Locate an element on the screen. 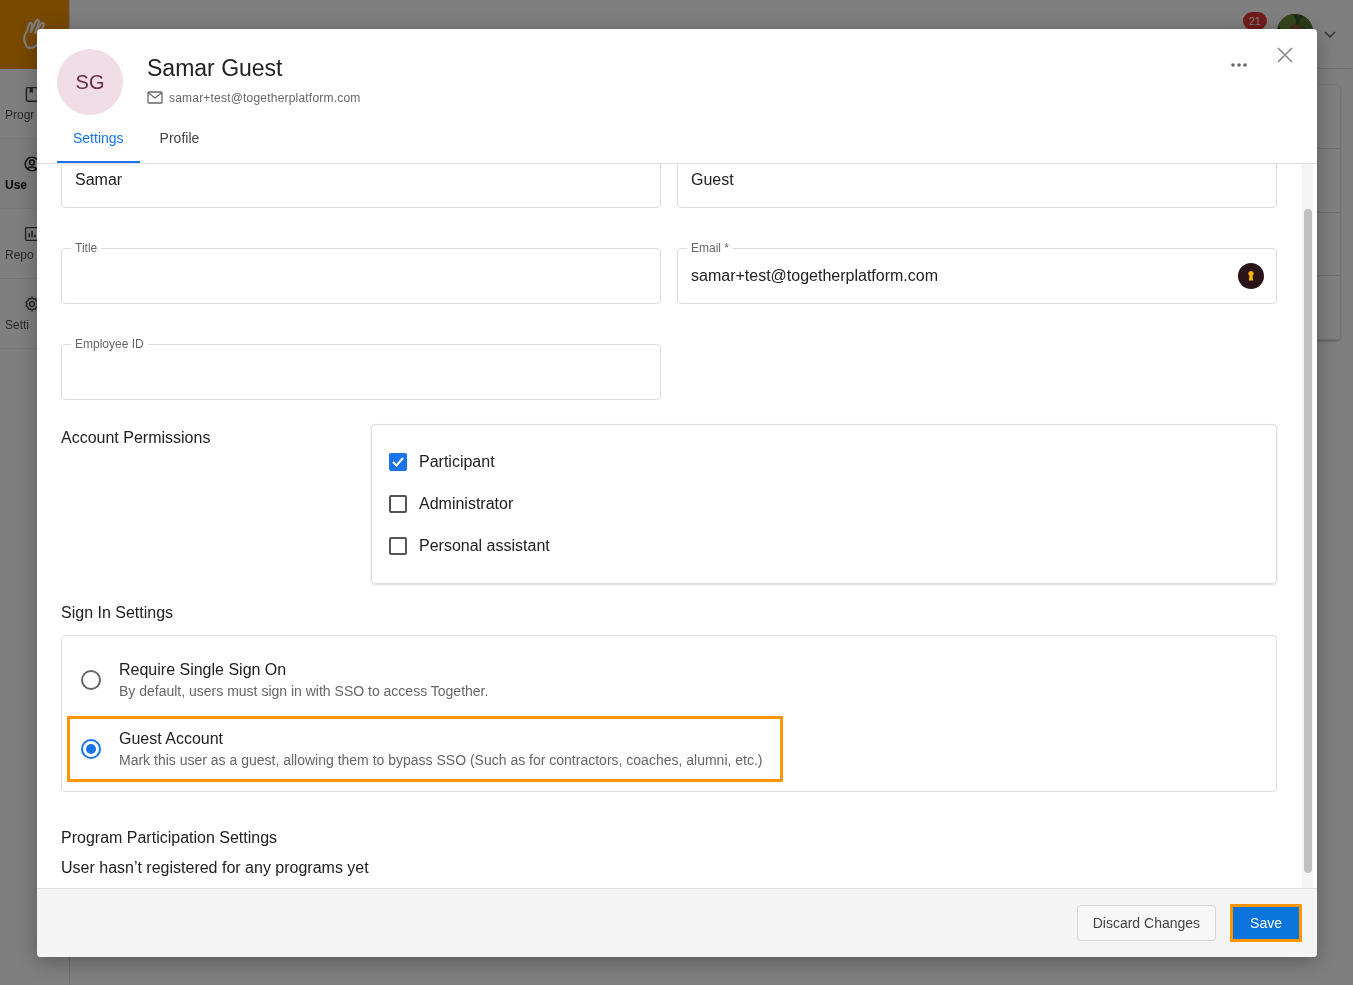 The image size is (1353, 985). tab: Settings is located at coordinates (98, 139).